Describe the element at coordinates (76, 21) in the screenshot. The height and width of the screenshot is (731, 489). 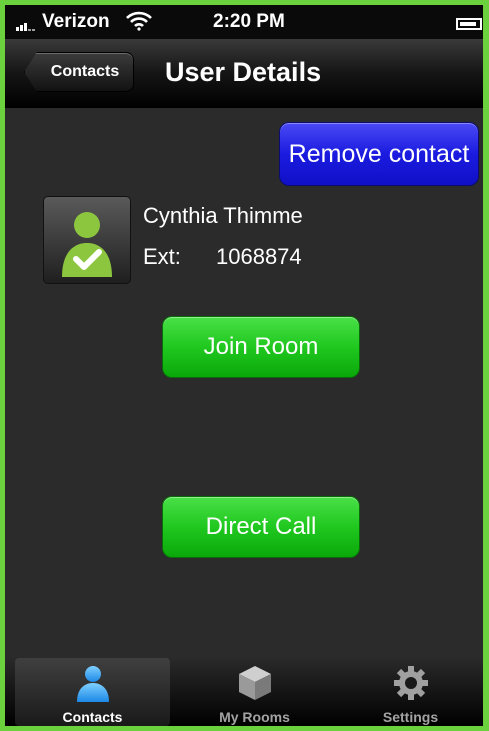
I see `carrier-name: Verizon` at that location.